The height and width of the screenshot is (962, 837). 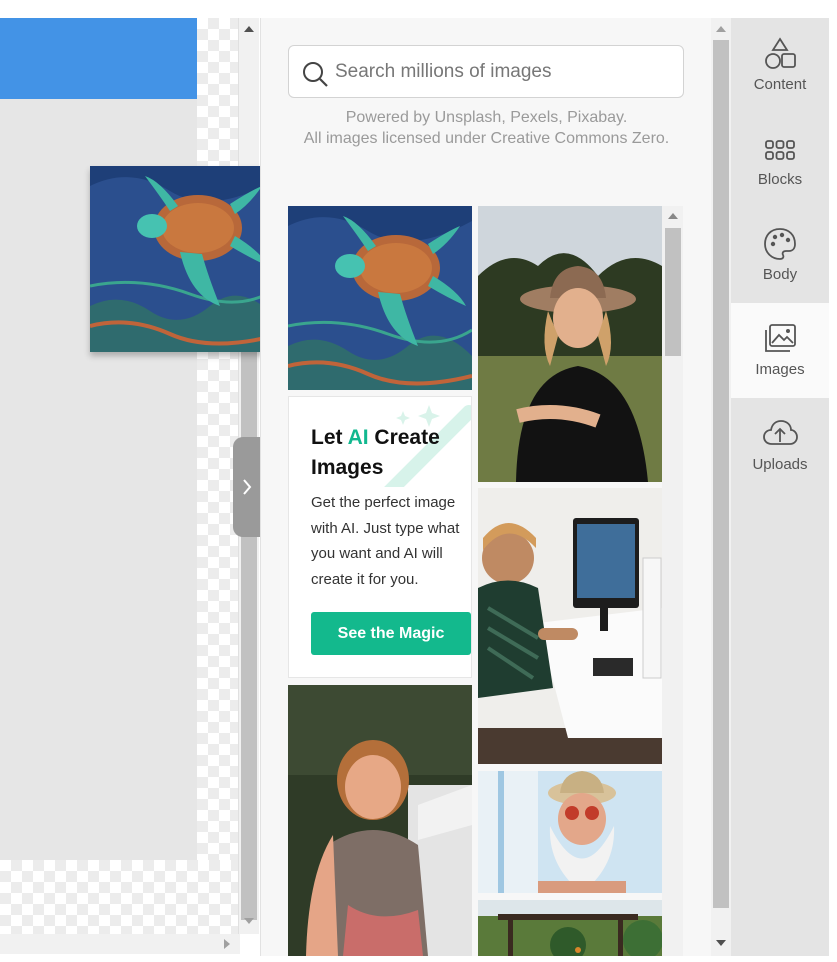 I want to click on transparent-area-bottom, so click(x=120, y=897).